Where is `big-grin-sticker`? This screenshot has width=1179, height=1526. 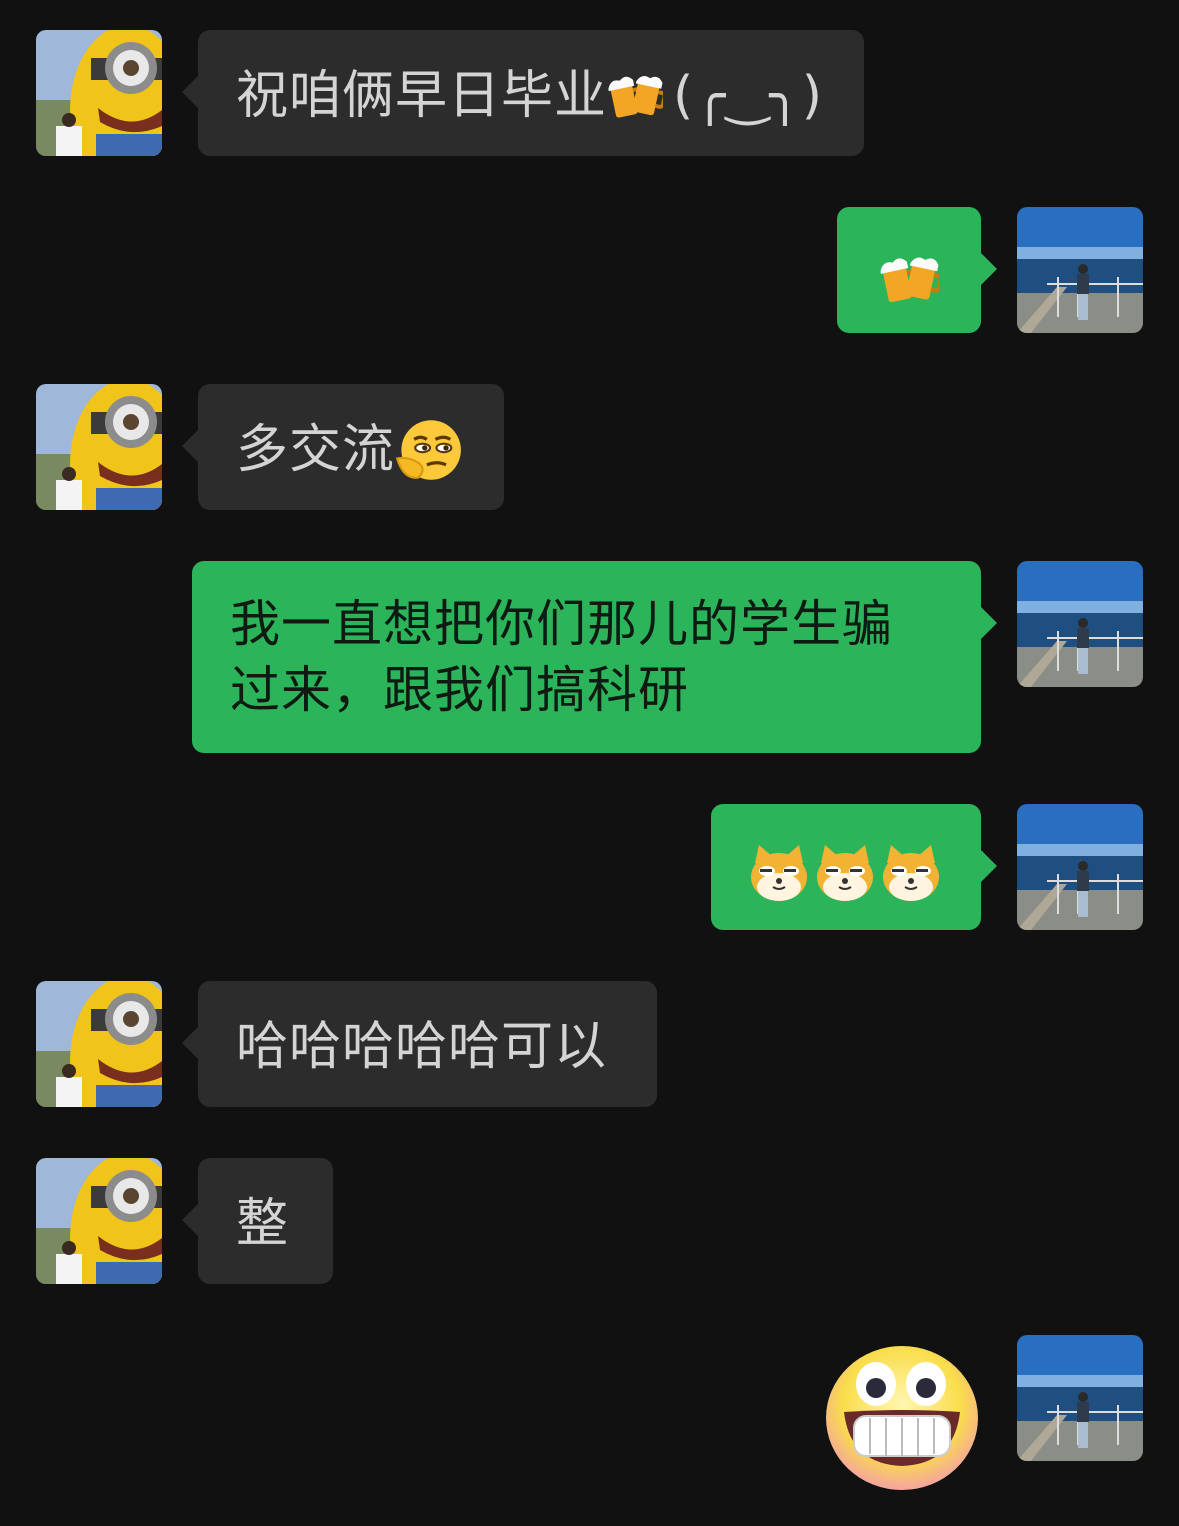 big-grin-sticker is located at coordinates (902, 1416).